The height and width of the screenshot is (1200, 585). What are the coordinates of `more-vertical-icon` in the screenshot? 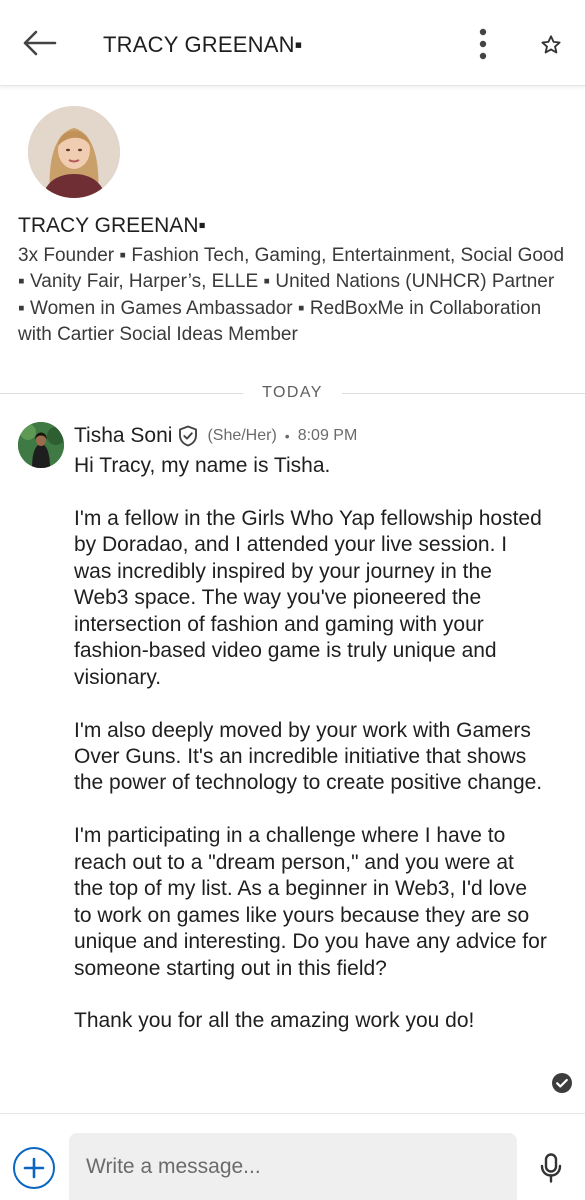 It's located at (483, 44).